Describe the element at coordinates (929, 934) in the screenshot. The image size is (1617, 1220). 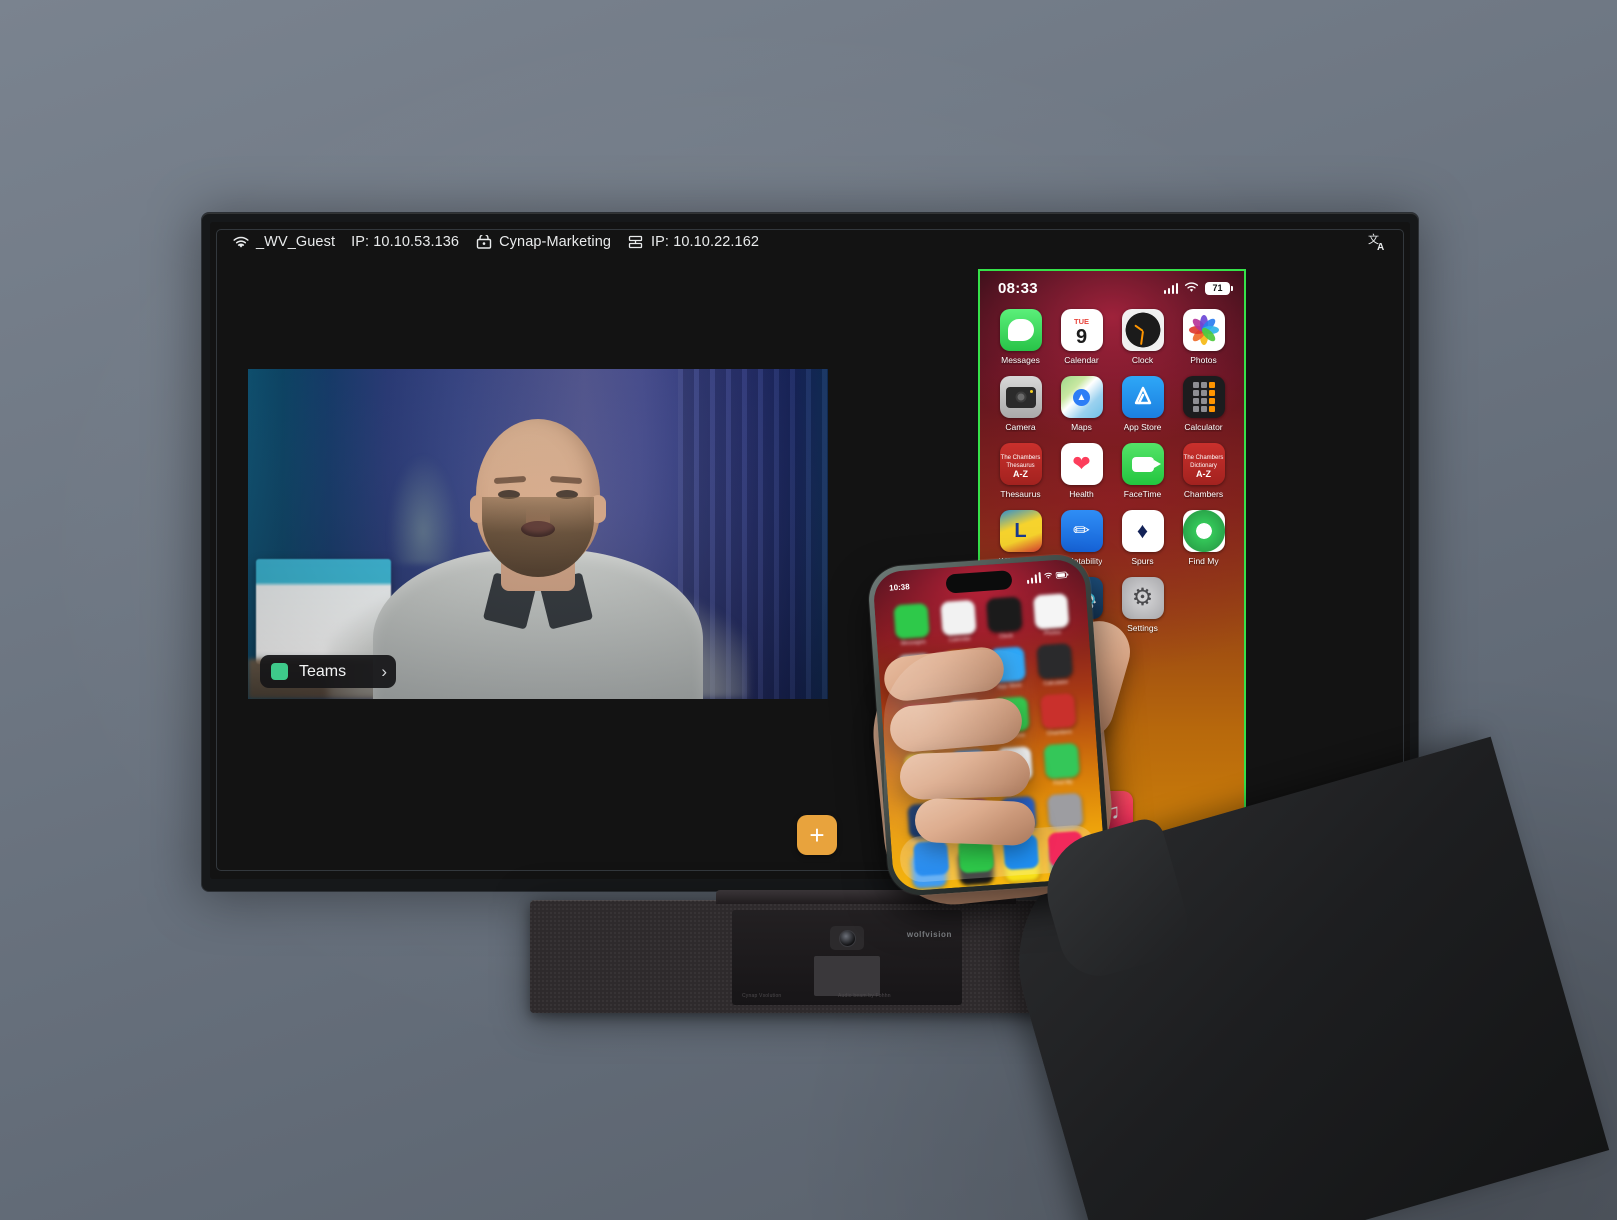
I see `soundbar-brand: wolfvision` at that location.